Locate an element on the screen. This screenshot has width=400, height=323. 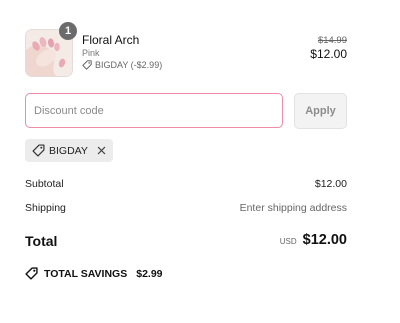
shipping-label: Shipping is located at coordinates (45, 208).